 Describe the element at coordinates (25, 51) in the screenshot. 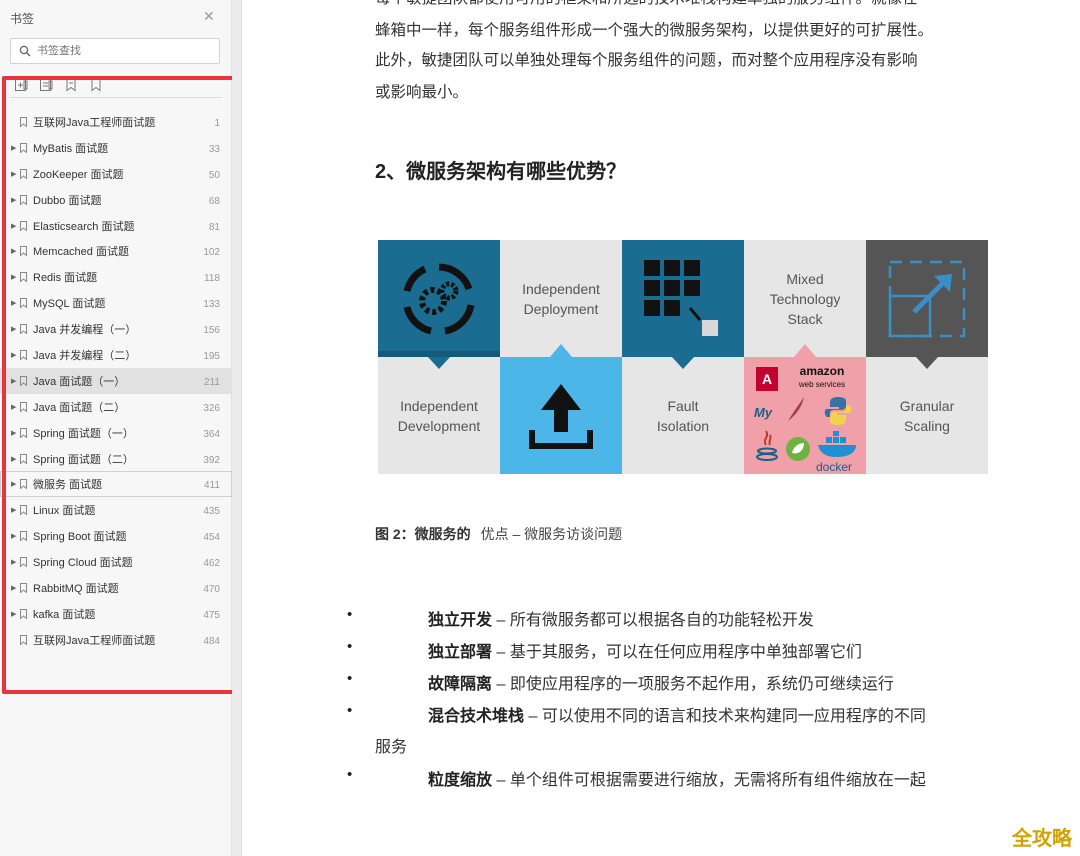

I see `search-icon` at that location.